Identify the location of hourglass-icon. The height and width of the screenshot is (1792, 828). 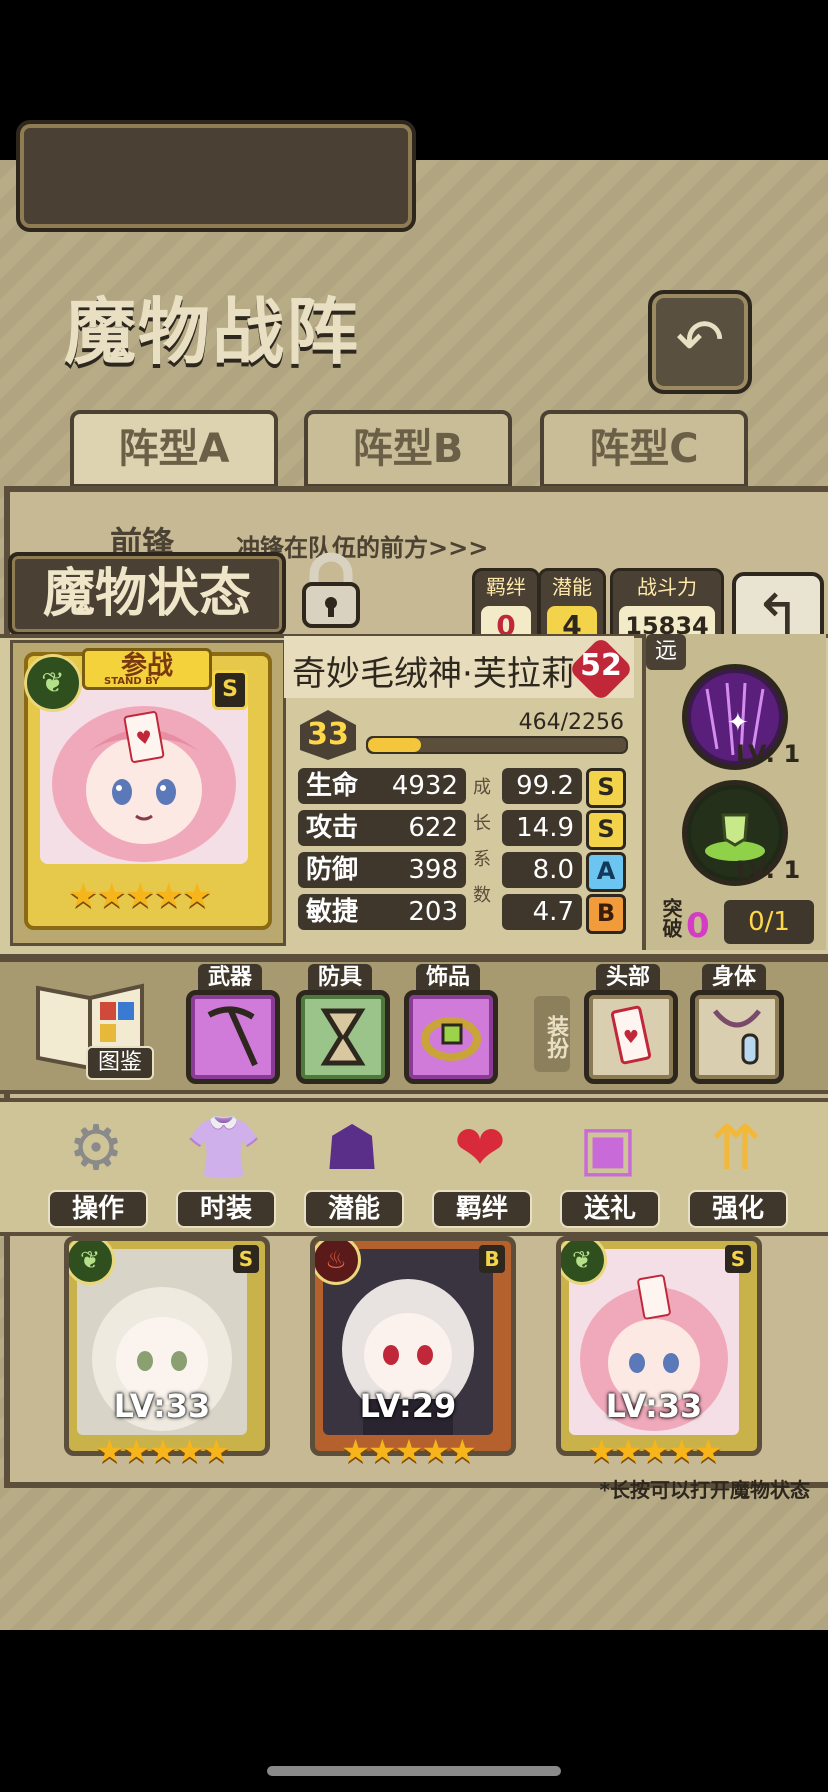
(343, 1037).